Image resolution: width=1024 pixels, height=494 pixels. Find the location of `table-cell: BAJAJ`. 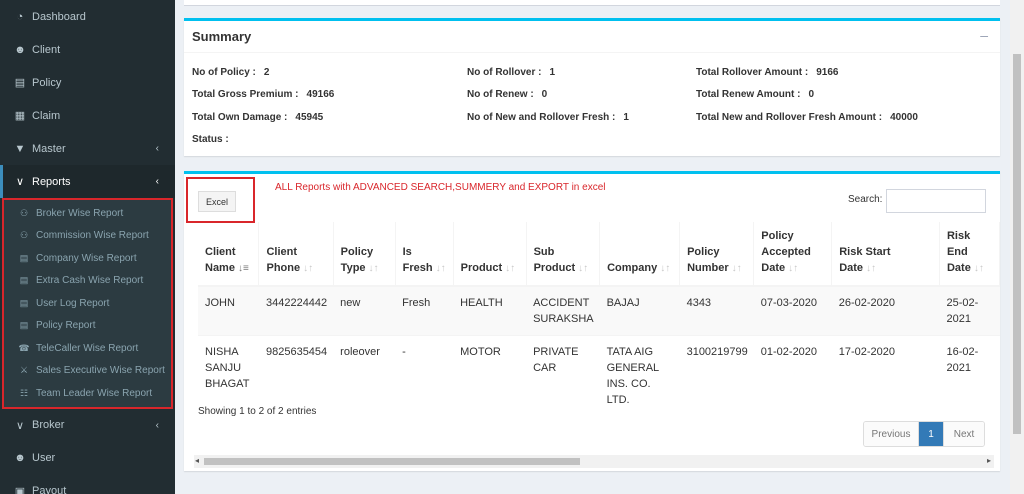

table-cell: BAJAJ is located at coordinates (639, 310).